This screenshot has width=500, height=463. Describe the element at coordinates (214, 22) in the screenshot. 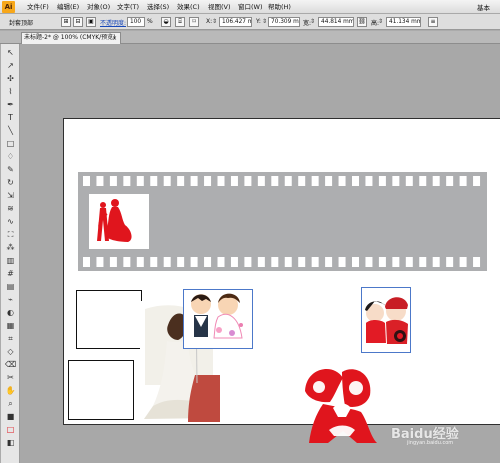

I see `x-stepper-icon: ⇕` at that location.